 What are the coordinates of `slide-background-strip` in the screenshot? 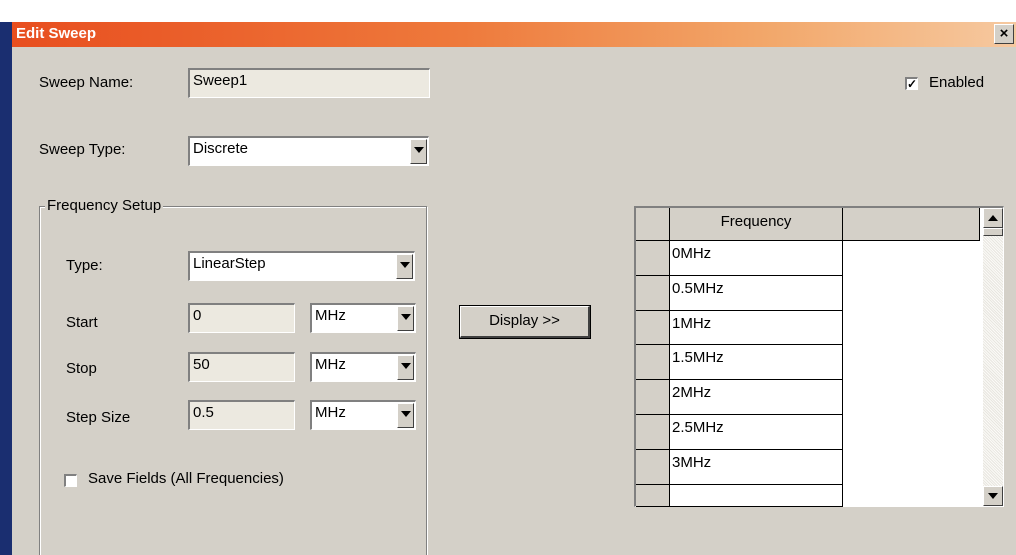 It's located at (508, 11).